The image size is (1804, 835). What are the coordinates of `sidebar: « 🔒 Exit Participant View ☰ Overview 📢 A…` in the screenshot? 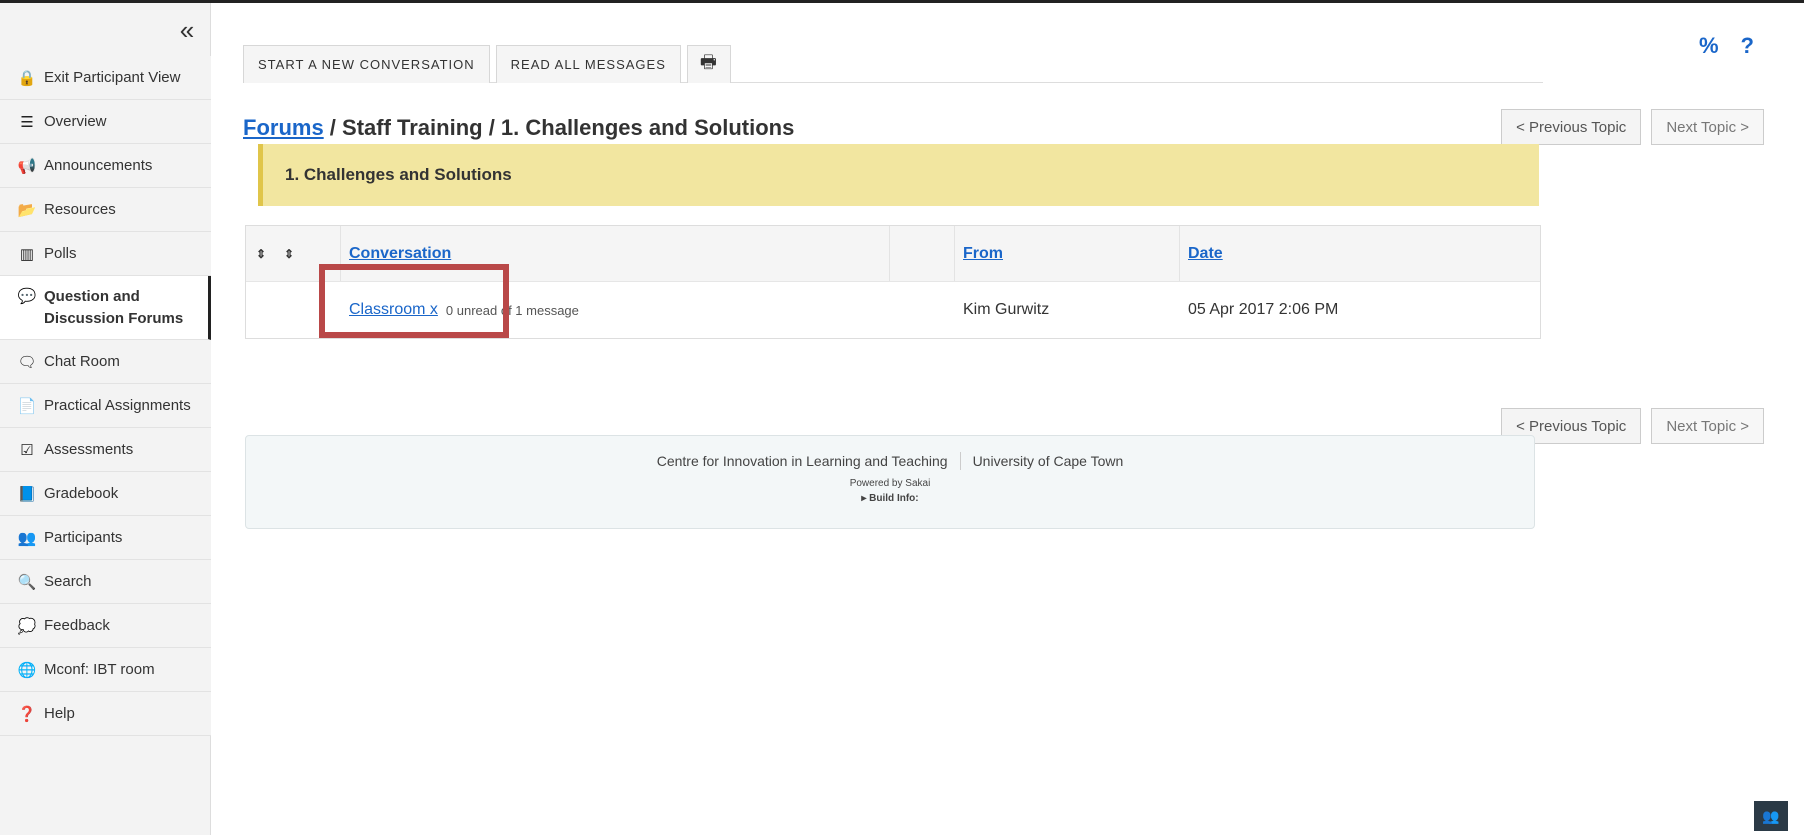 It's located at (105, 419).